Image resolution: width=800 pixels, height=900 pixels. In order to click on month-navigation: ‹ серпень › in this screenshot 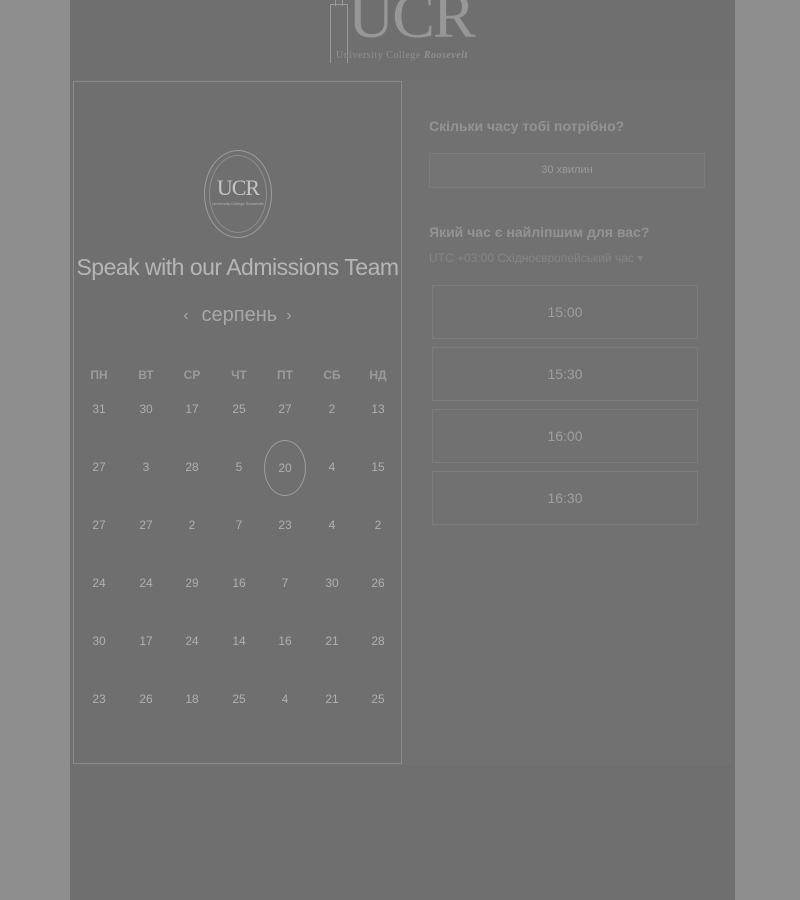, I will do `click(237, 315)`.